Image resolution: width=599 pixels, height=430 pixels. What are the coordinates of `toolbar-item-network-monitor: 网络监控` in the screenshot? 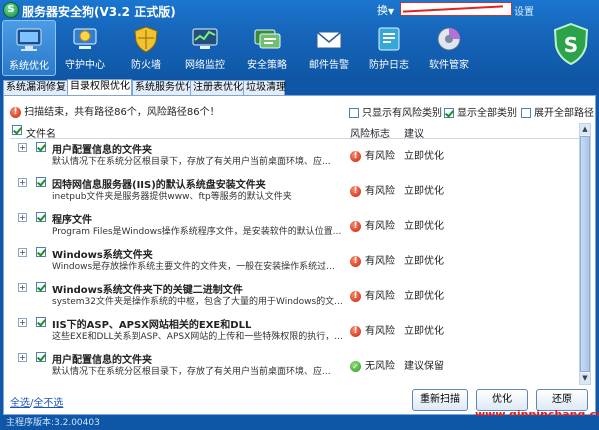 It's located at (205, 48).